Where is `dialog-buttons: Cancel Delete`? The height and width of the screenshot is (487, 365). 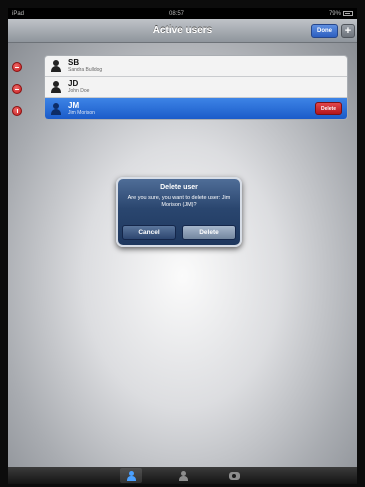
dialog-buttons: Cancel Delete is located at coordinates (179, 232).